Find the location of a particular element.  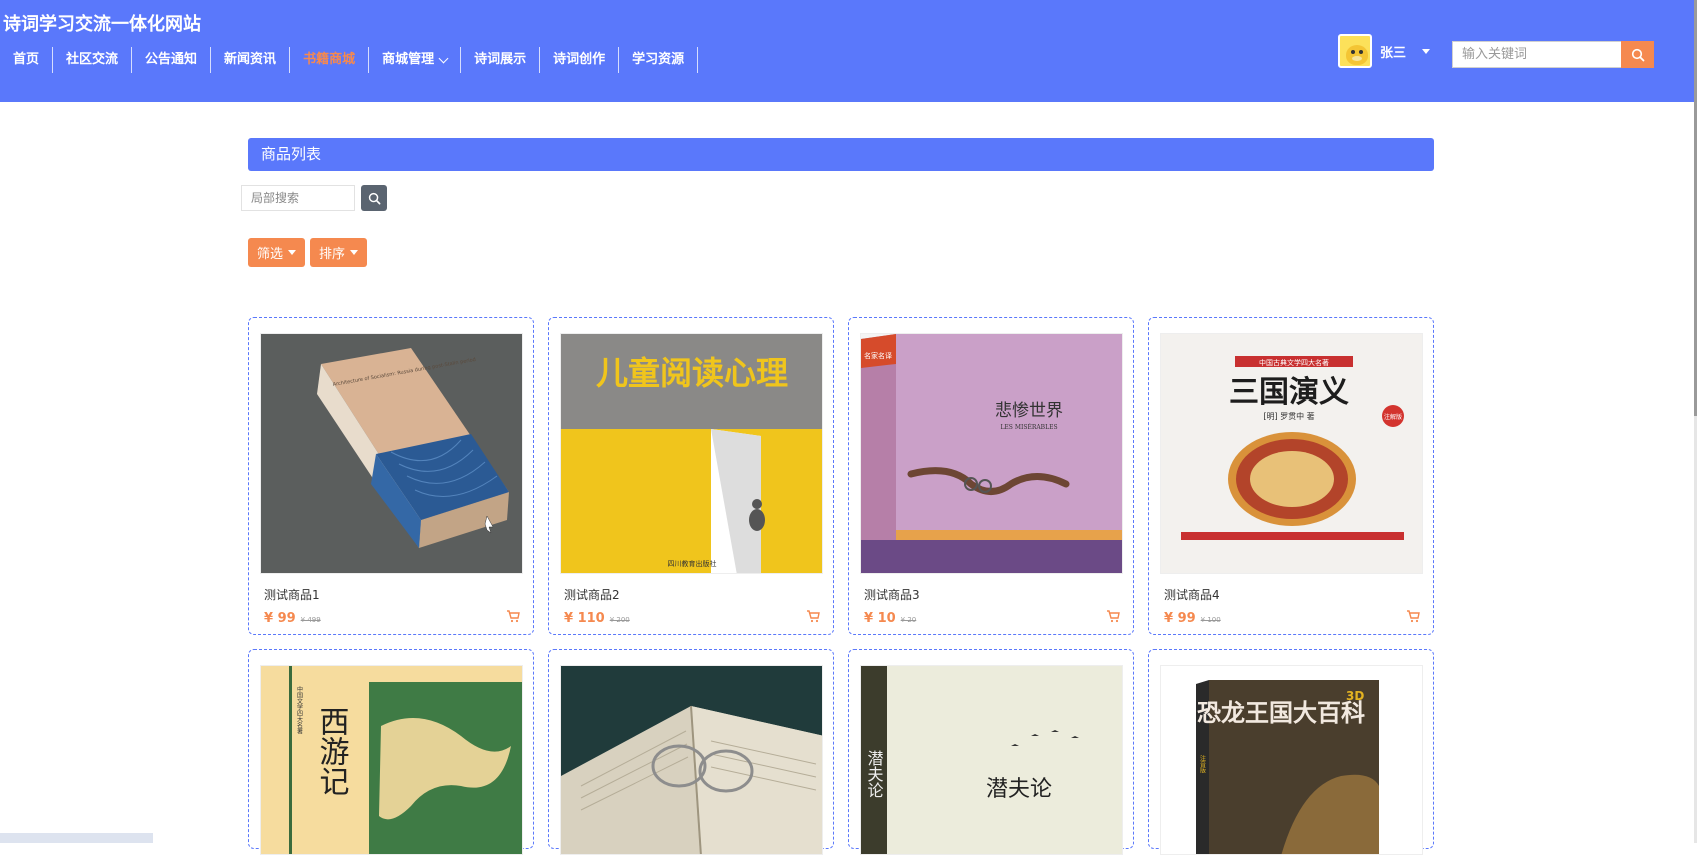

product-name: 测试商品2 is located at coordinates (693, 594).